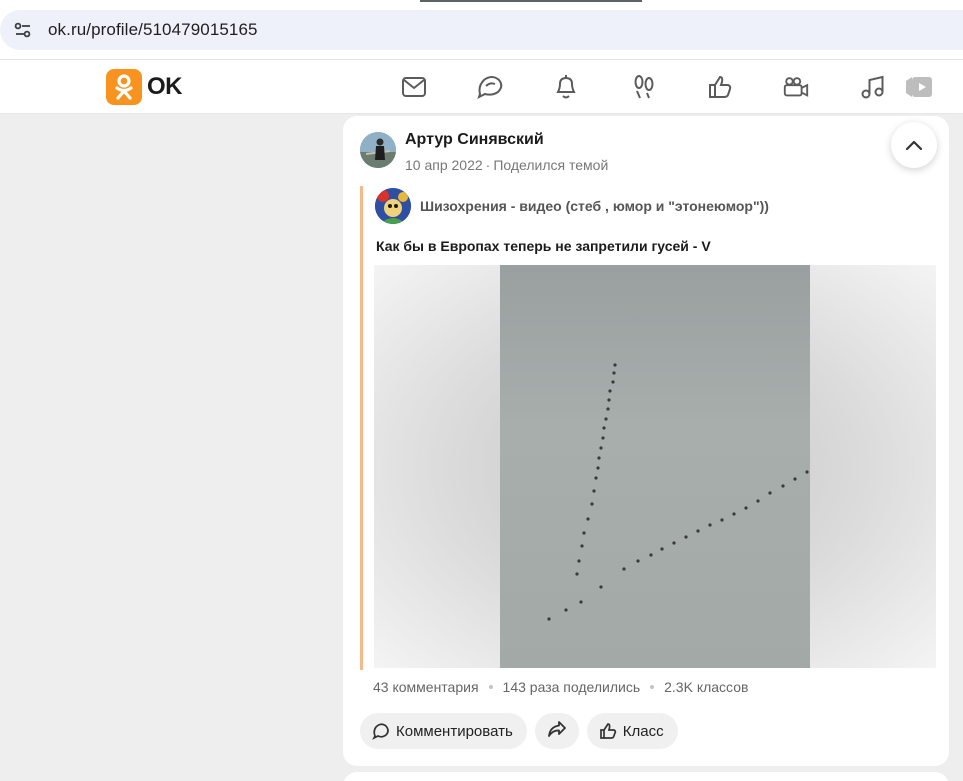 The image size is (963, 781). I want to click on comment-button: Комментировать, so click(443, 731).